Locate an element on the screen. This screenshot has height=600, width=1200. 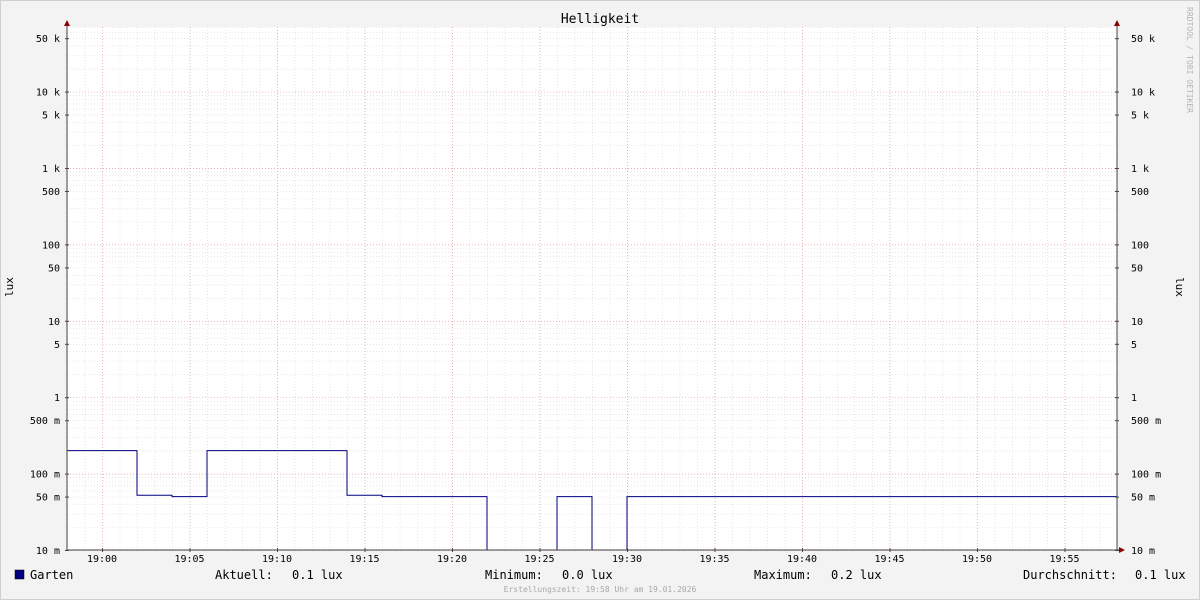
y-tick-label-left: 1 k is located at coordinates (51, 169).